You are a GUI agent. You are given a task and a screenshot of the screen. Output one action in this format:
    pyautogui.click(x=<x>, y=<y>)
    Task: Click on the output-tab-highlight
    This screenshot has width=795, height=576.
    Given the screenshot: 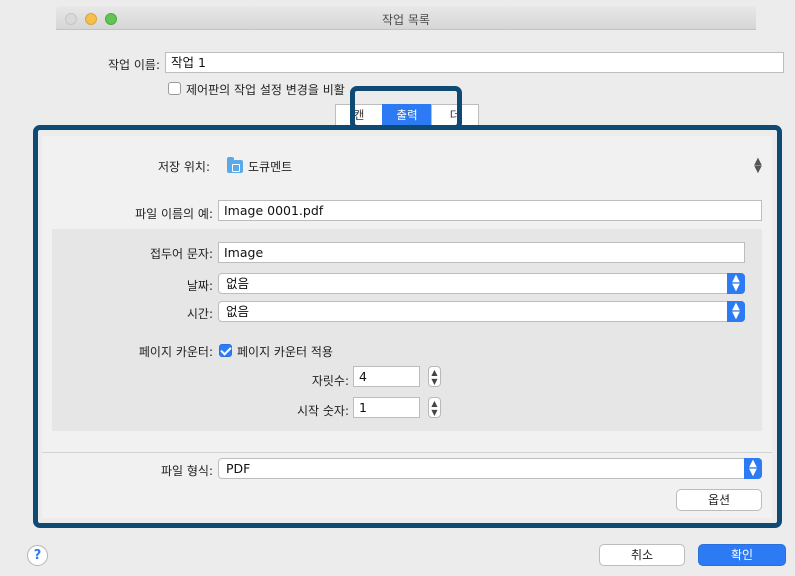 What is the action you would take?
    pyautogui.click(x=406, y=108)
    